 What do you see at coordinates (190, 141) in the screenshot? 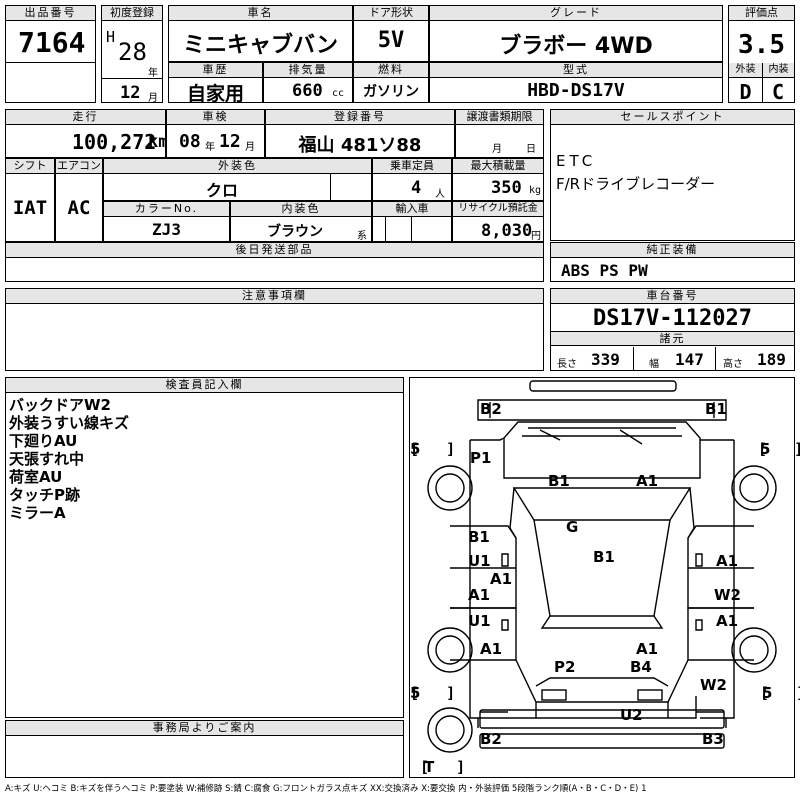
I see `inspection-year: 08` at bounding box center [190, 141].